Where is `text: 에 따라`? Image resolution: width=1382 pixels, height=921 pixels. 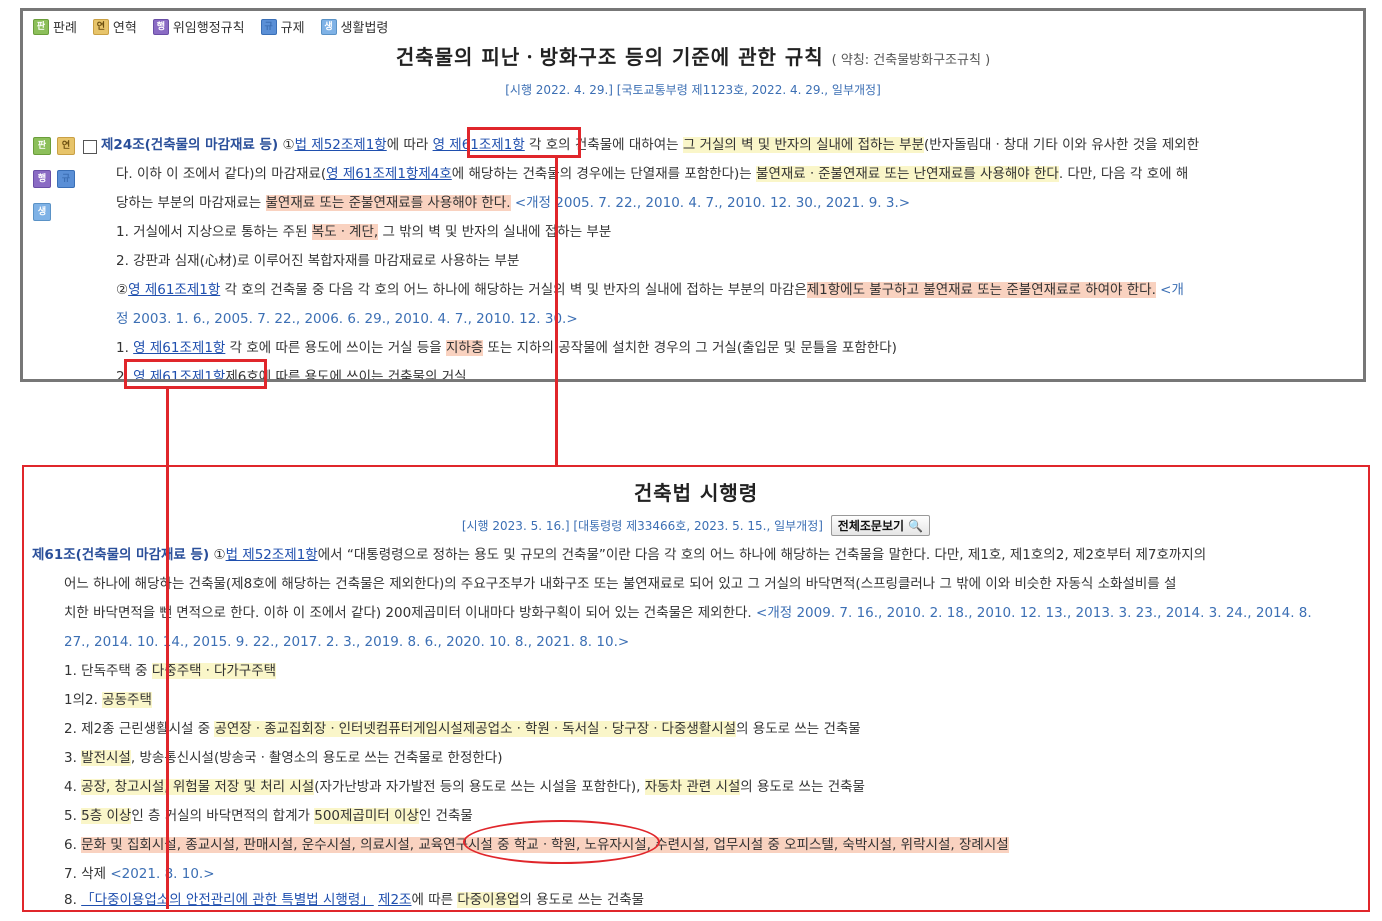 text: 에 따라 is located at coordinates (409, 145).